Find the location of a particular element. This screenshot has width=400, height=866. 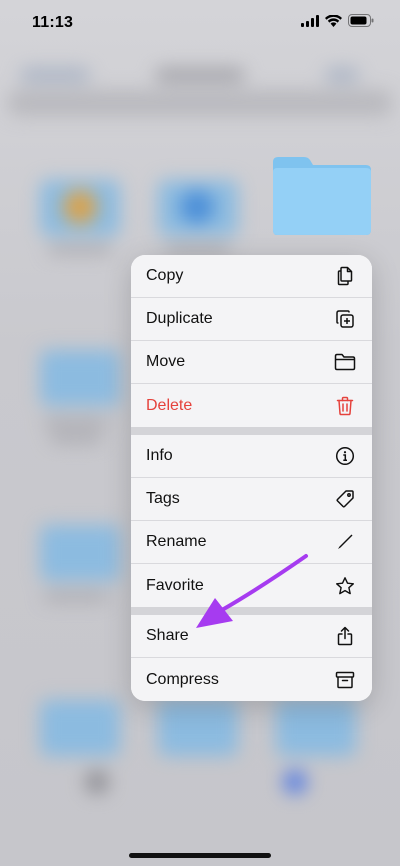

menu-item-label: Info is located at coordinates (159, 455).